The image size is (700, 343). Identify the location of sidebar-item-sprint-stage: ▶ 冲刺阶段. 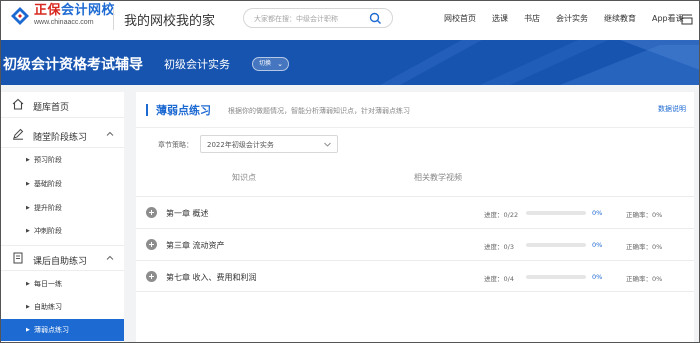
(62, 231).